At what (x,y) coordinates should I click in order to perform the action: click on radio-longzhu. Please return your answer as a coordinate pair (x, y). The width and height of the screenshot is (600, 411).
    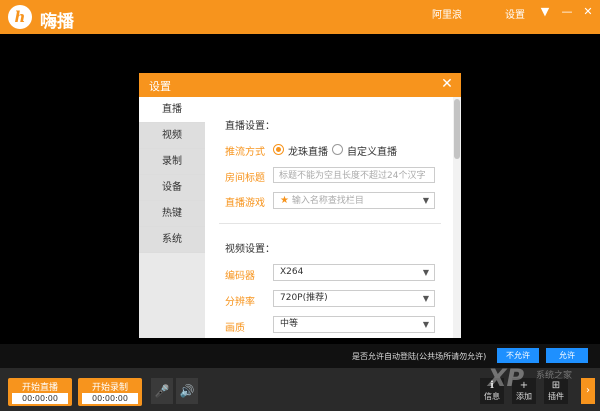
    Looking at the image, I should click on (278, 149).